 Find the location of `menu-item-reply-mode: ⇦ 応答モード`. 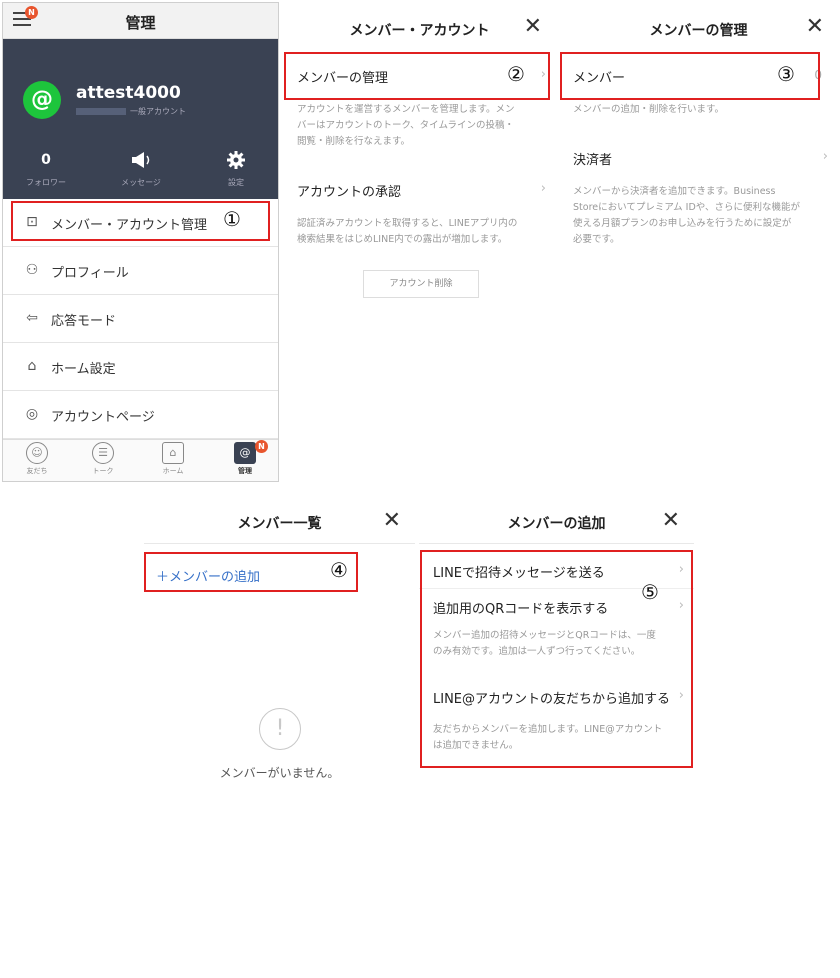

menu-item-reply-mode: ⇦ 応答モード is located at coordinates (140, 319).